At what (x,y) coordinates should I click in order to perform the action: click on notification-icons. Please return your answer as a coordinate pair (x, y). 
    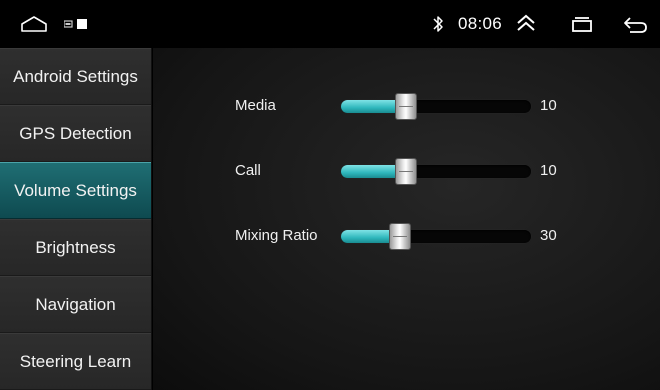
    Looking at the image, I should click on (75, 24).